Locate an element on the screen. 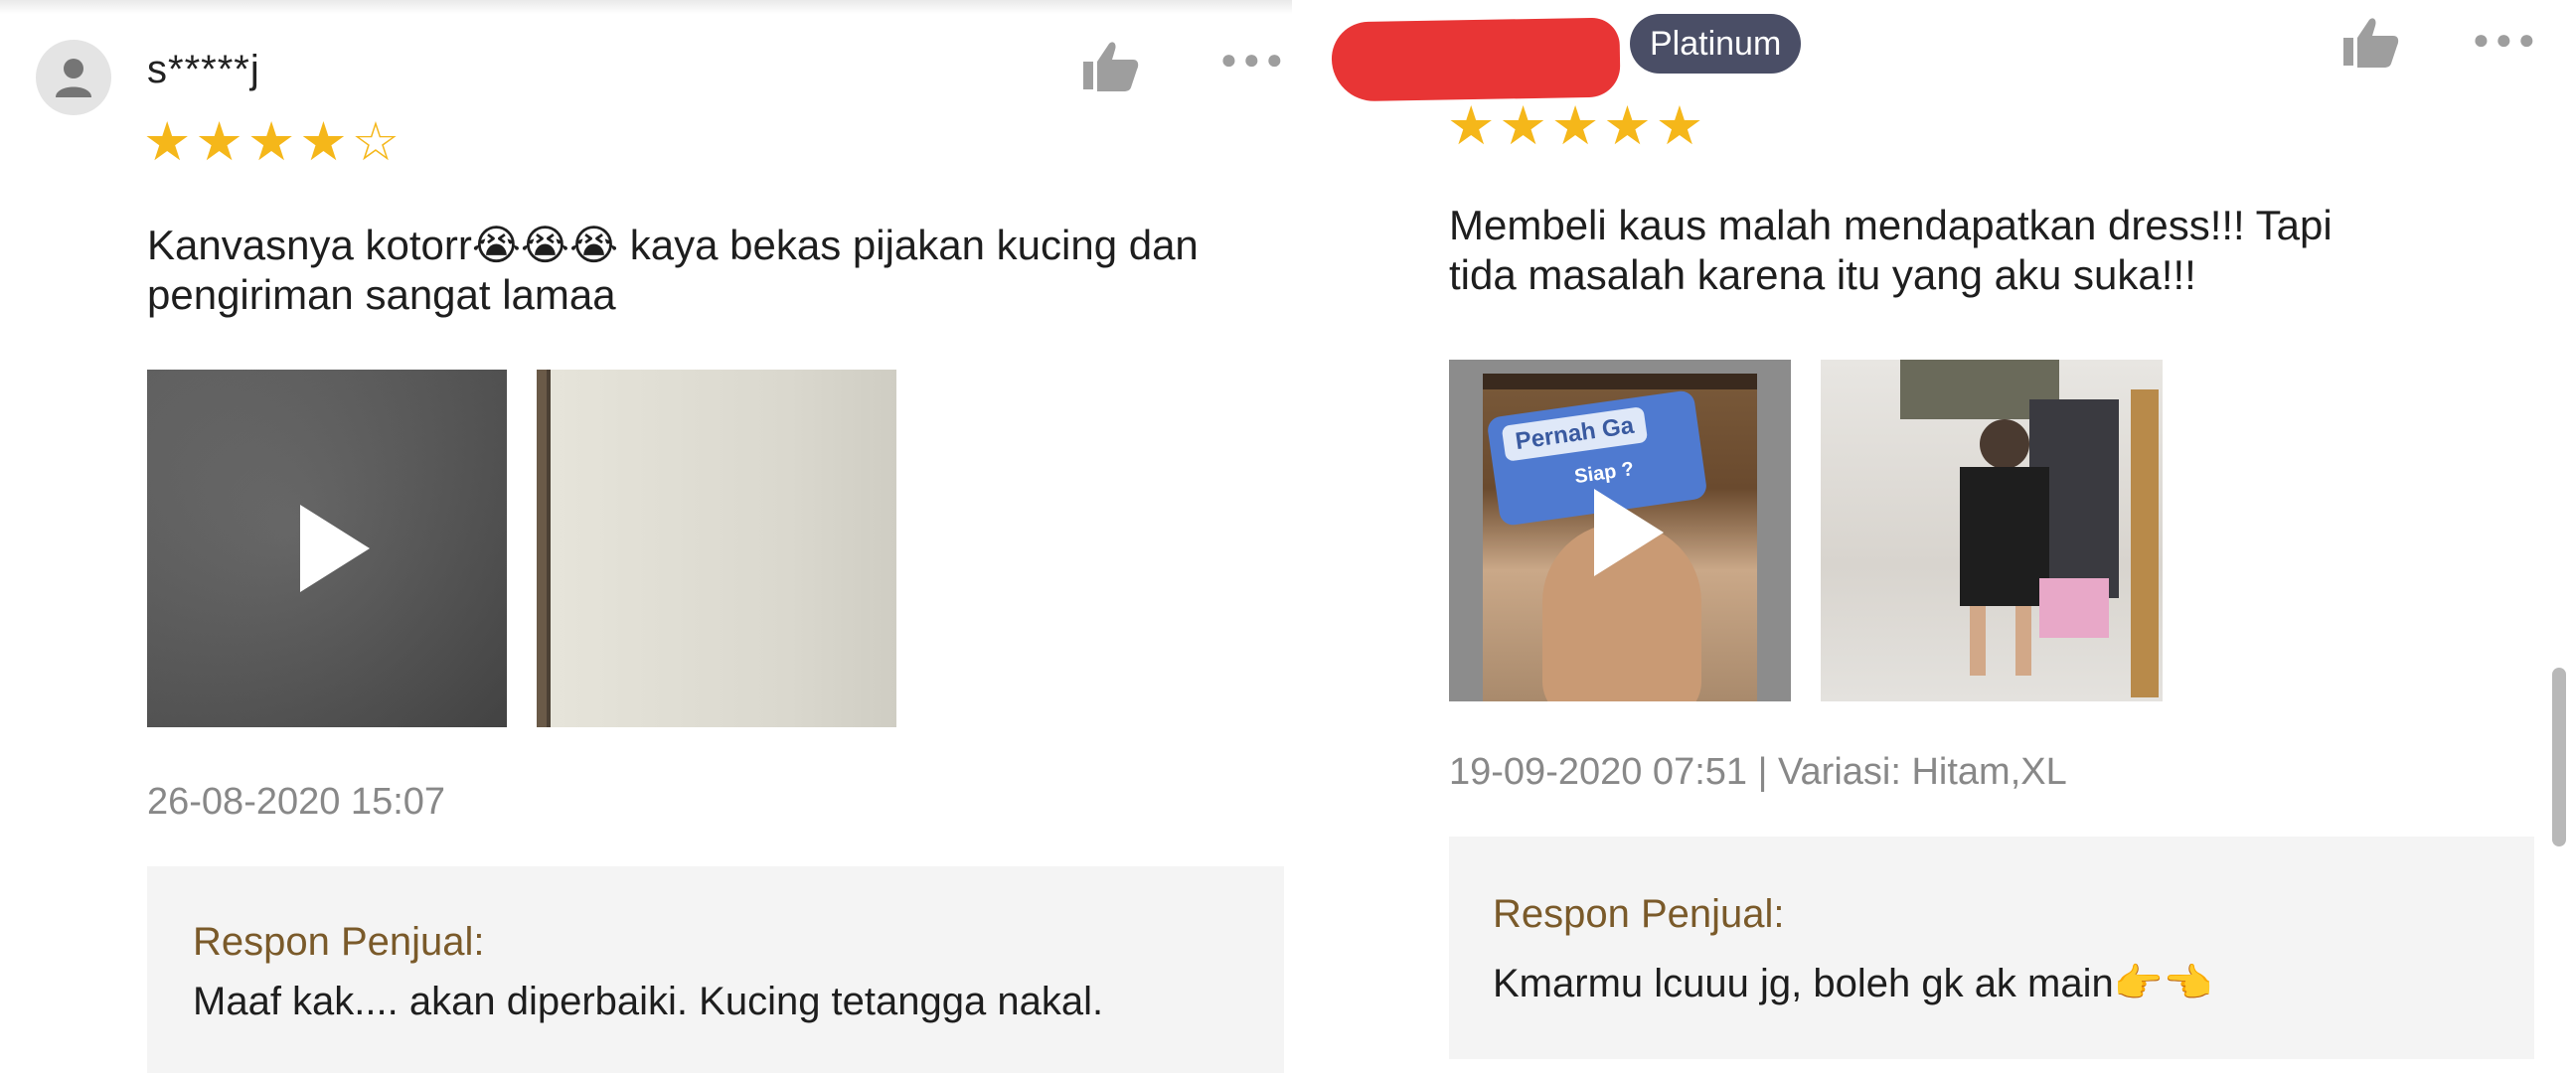  review-video-thumbnail: Pernah Ga Siap ? is located at coordinates (1620, 530).